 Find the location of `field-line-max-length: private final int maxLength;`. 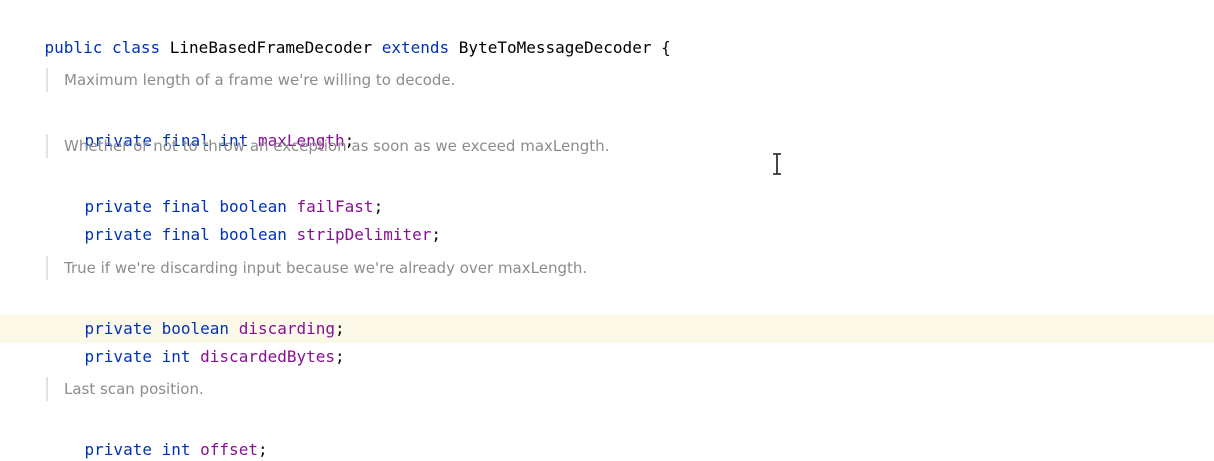

field-line-max-length: private final int maxLength; is located at coordinates (200, 124).